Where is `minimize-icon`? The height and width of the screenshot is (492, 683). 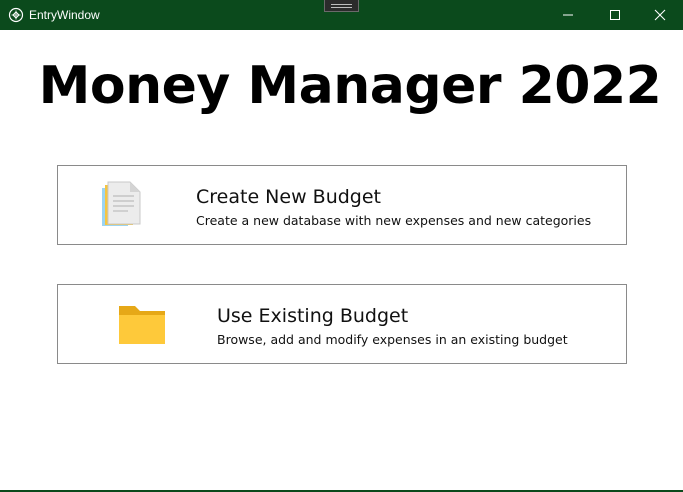 minimize-icon is located at coordinates (568, 15).